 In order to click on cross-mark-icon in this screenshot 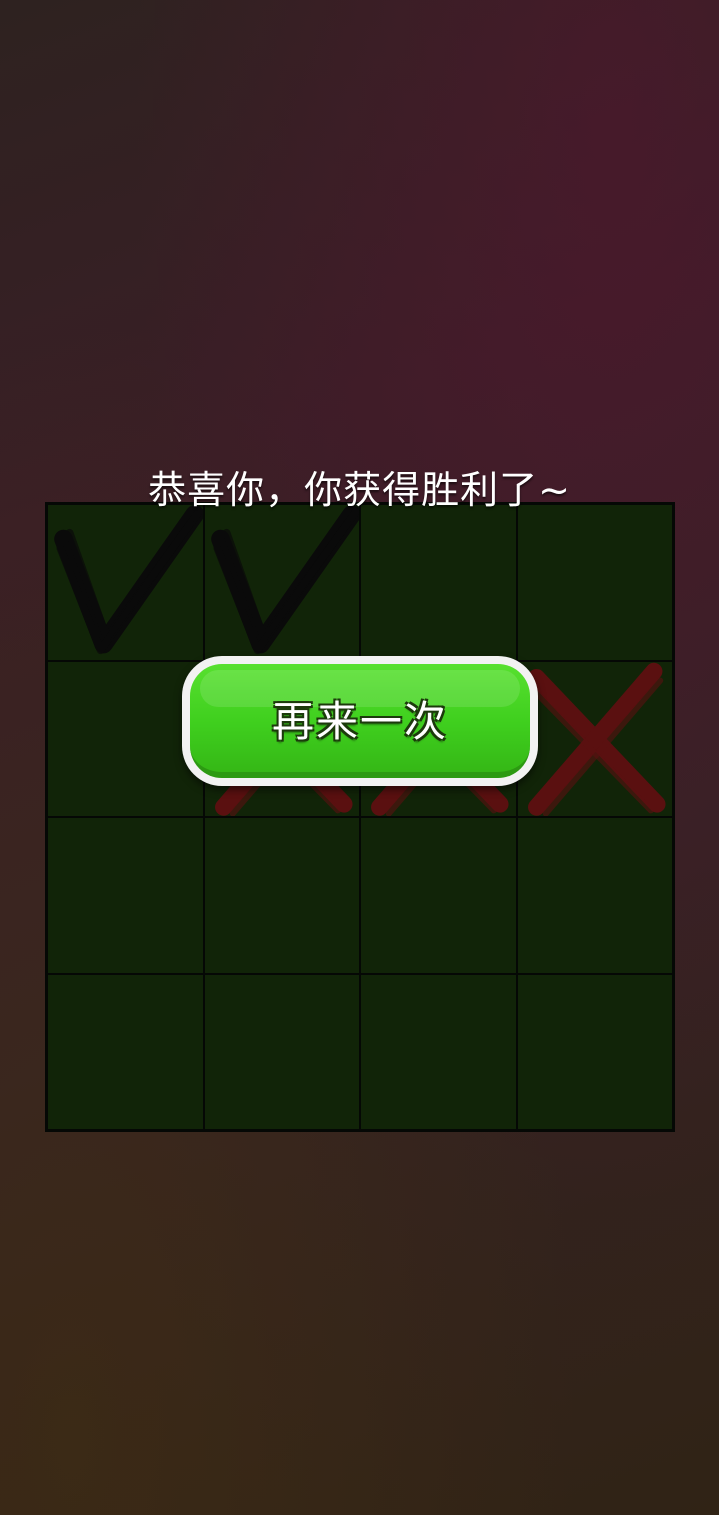, I will do `click(596, 739)`.